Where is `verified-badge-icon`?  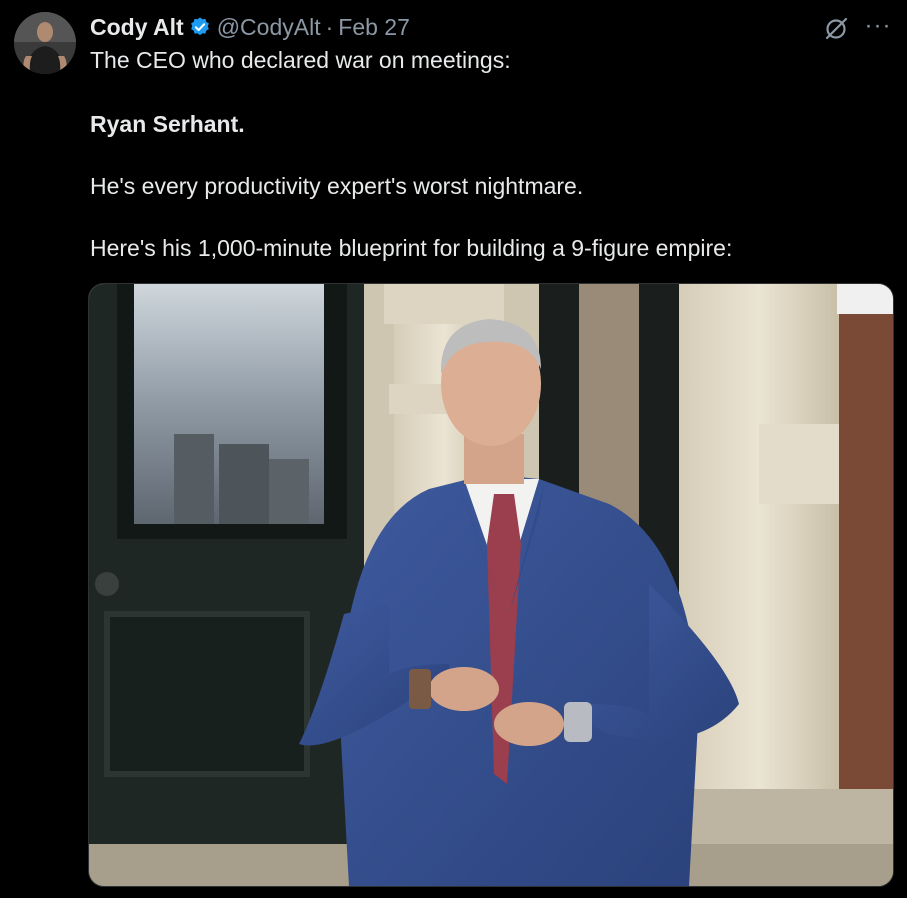 verified-badge-icon is located at coordinates (200, 27).